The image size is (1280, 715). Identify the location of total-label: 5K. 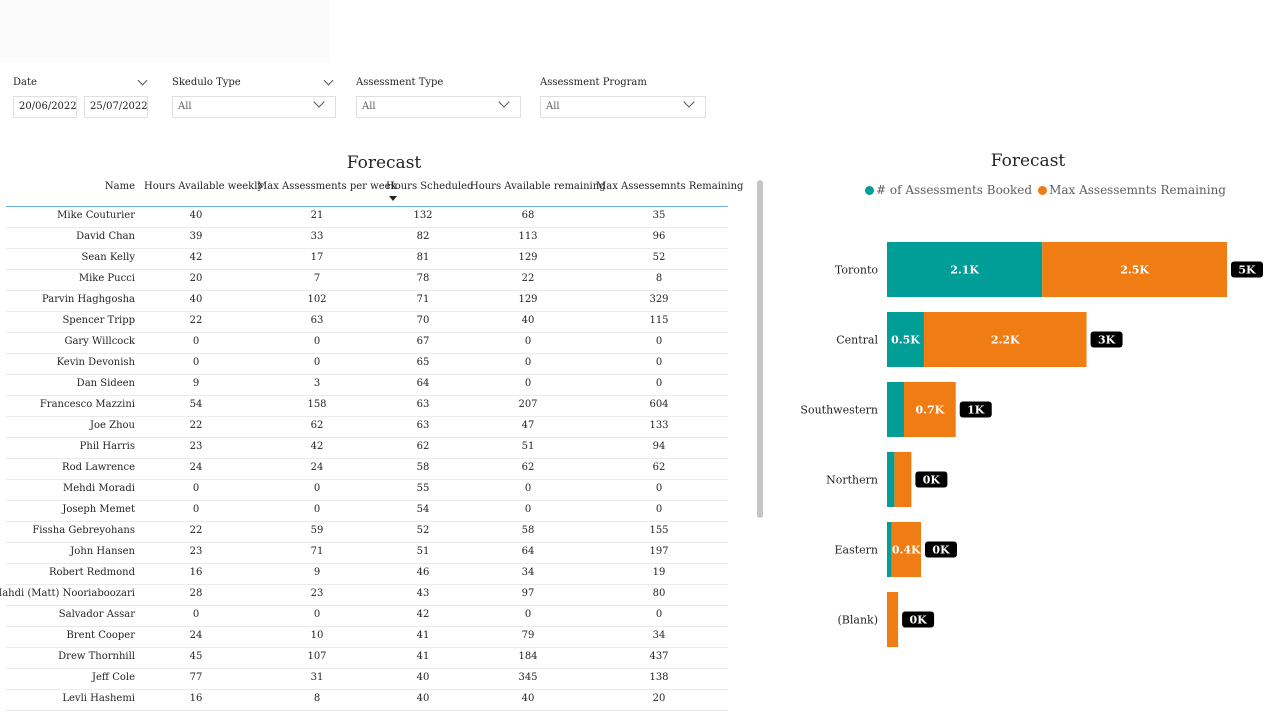
(1247, 270).